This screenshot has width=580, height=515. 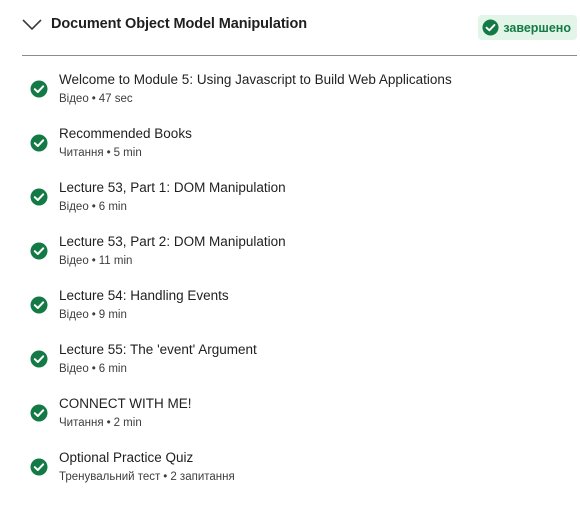 I want to click on item-title: Recommended Books, so click(x=125, y=133).